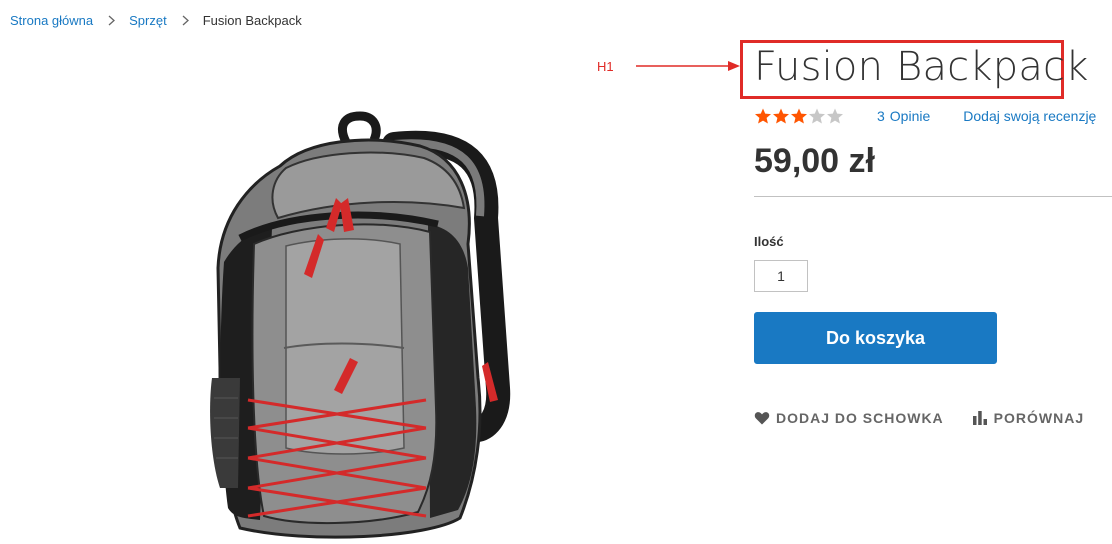 The image size is (1112, 544). I want to click on add-review-link: Dodaj swoją recenzję, so click(1029, 116).